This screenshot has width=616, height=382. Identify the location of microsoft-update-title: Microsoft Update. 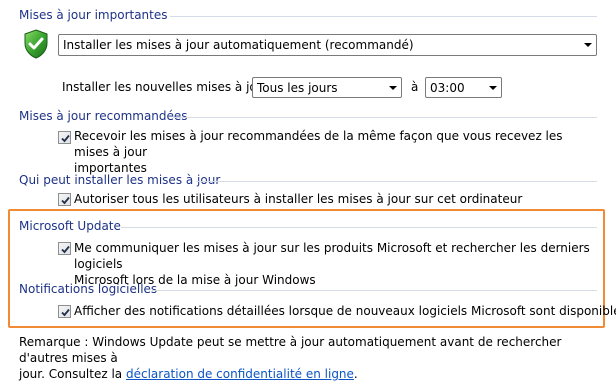
(70, 226).